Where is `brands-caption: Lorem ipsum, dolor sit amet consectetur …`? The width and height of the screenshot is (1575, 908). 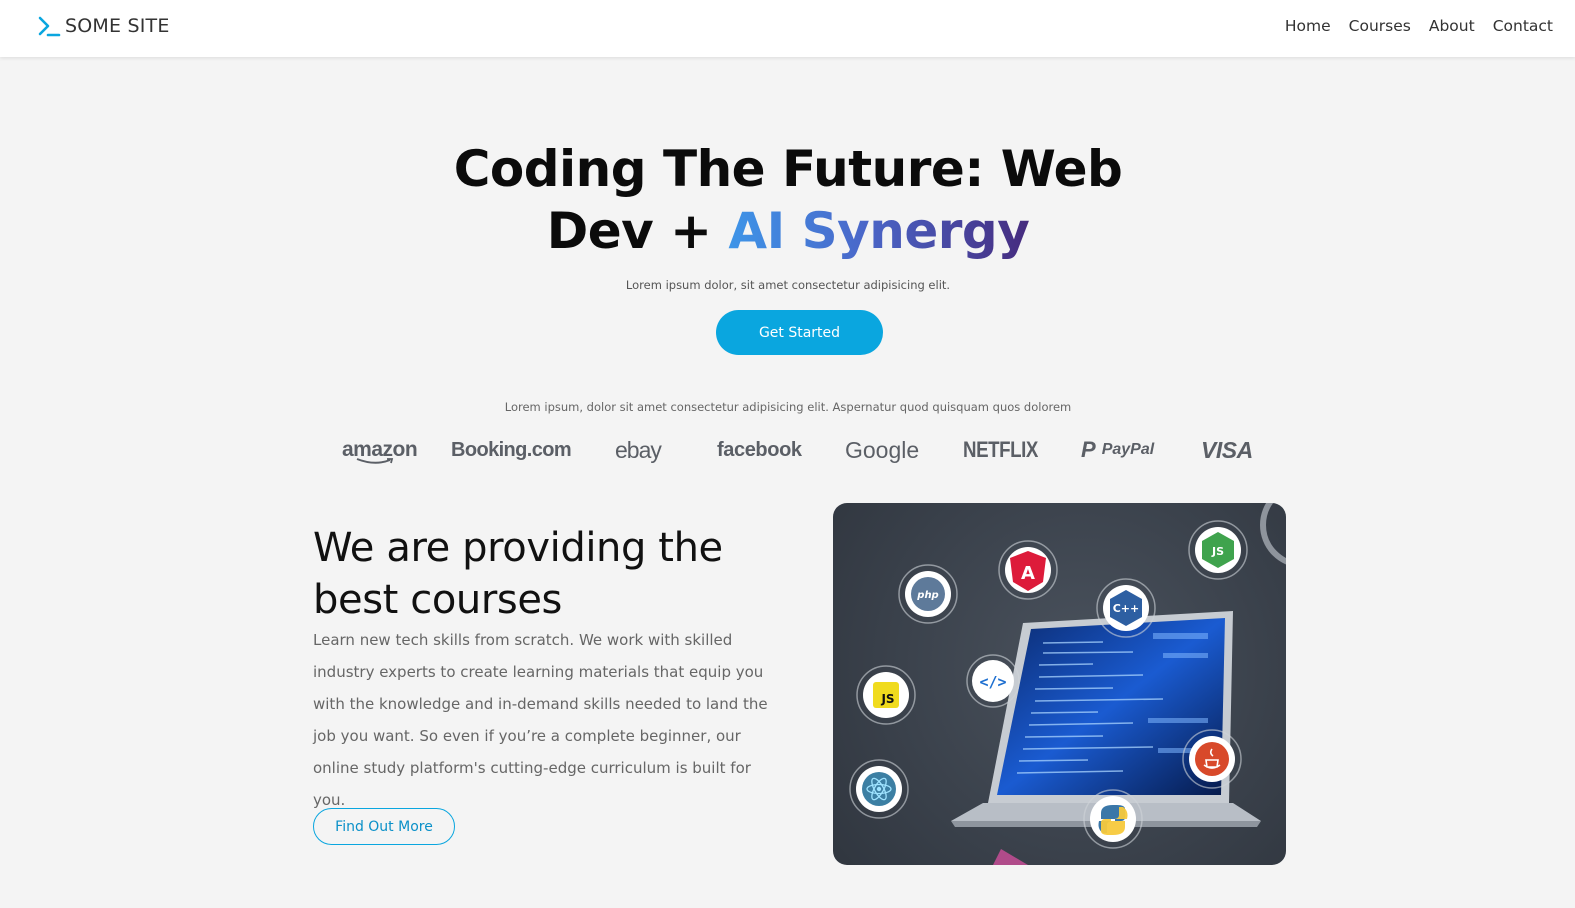 brands-caption: Lorem ipsum, dolor sit amet consectetur … is located at coordinates (788, 407).